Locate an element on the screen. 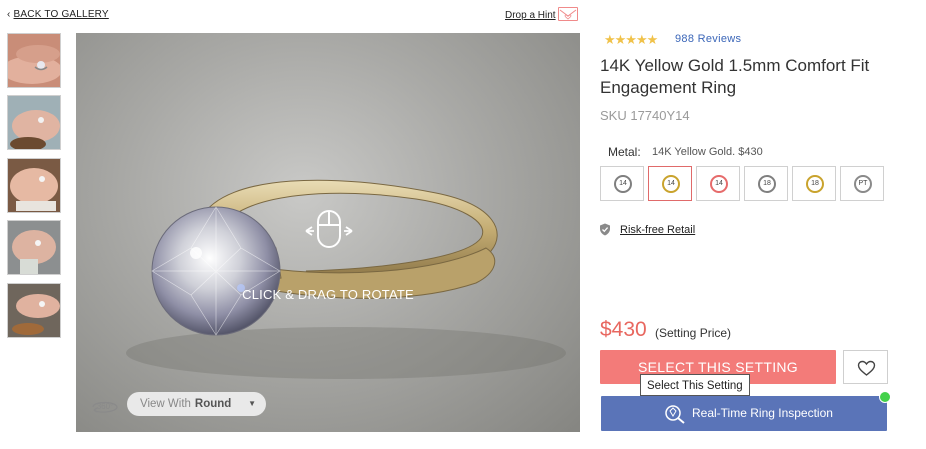  risk-free-retail-link: Risk-free Retail is located at coordinates (657, 230).